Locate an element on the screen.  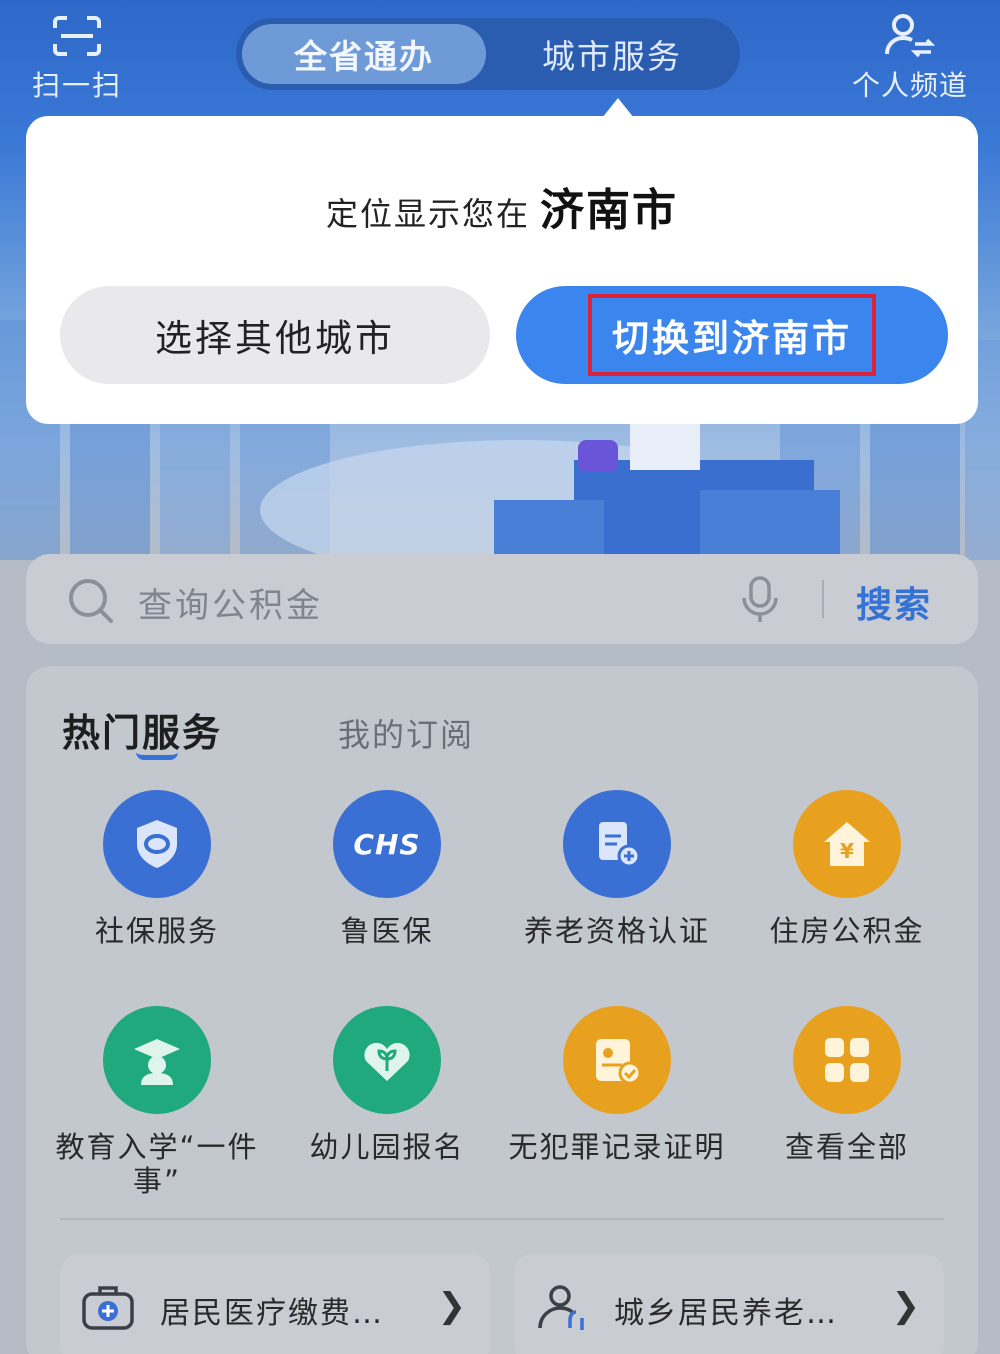
service-item-pension-certification: 养老资格认证 is located at coordinates (617, 869).